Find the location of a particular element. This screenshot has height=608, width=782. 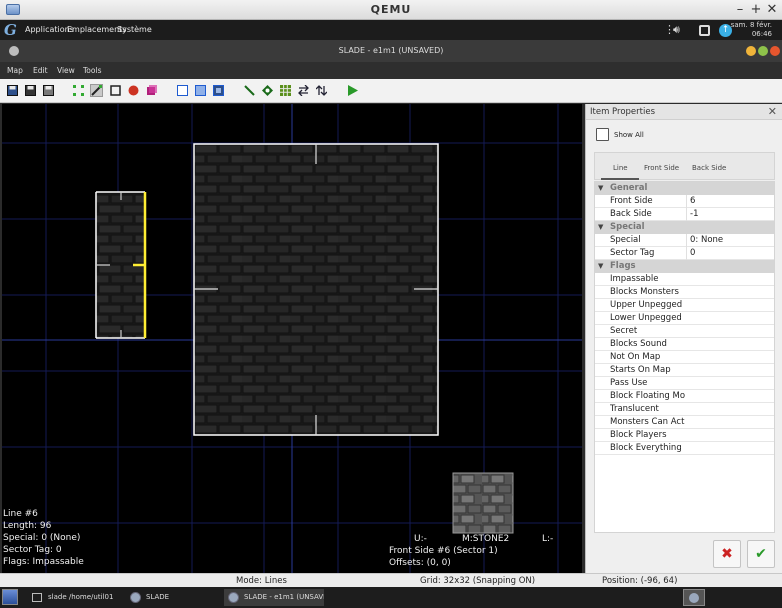

menubar: Map Edit View Tools is located at coordinates (391, 70).